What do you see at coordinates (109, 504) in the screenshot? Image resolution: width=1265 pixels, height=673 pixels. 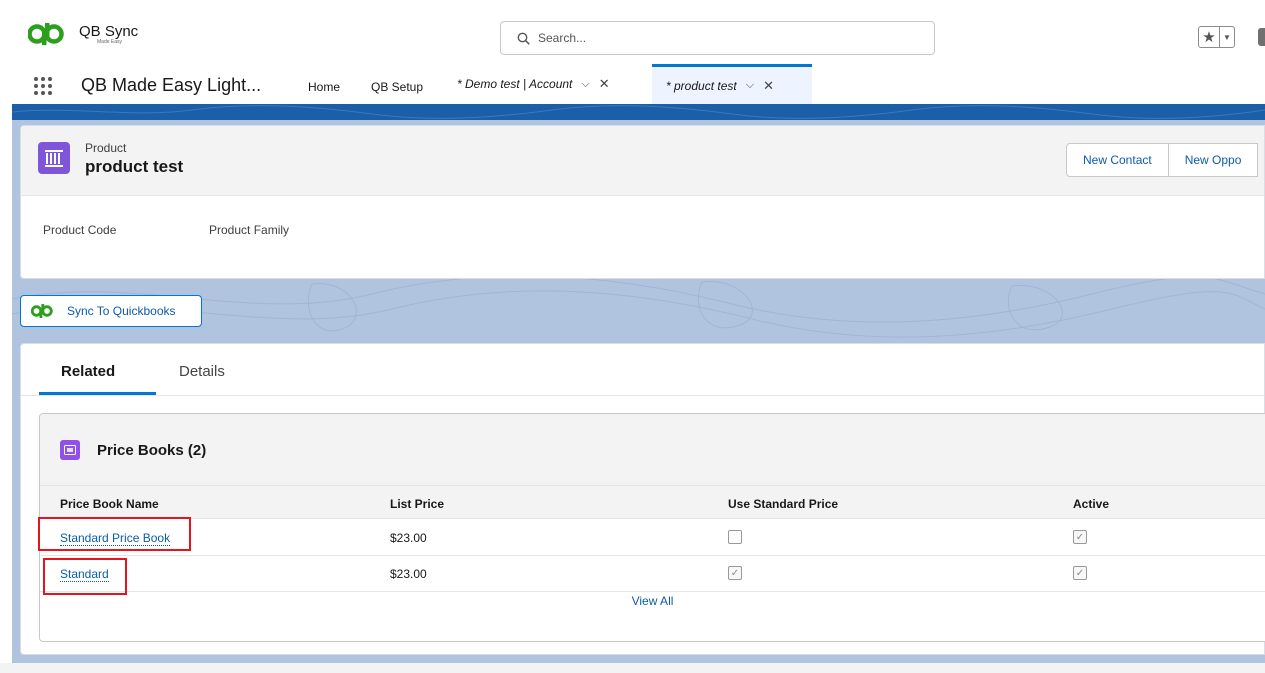 I see `column-header-price-book-name: Price Book Name` at bounding box center [109, 504].